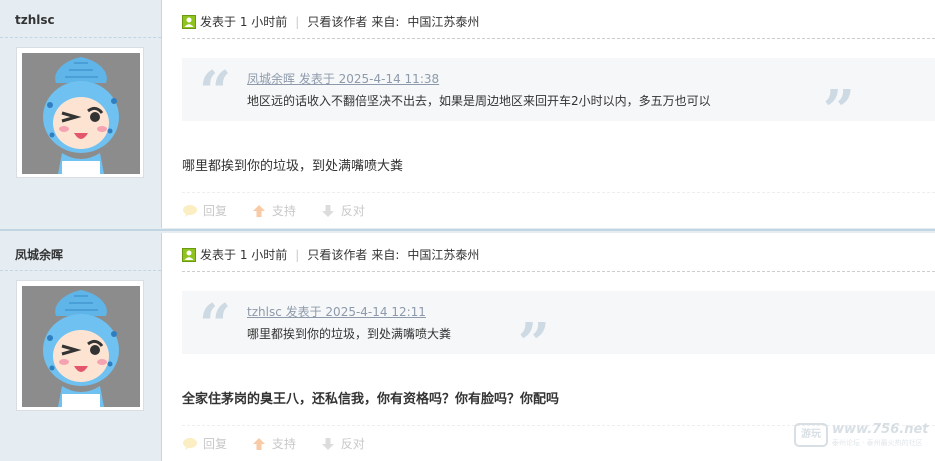  I want to click on quote-body: 哪里都挨到你的垃圾，到处满嘴喷大粪, so click(349, 334).